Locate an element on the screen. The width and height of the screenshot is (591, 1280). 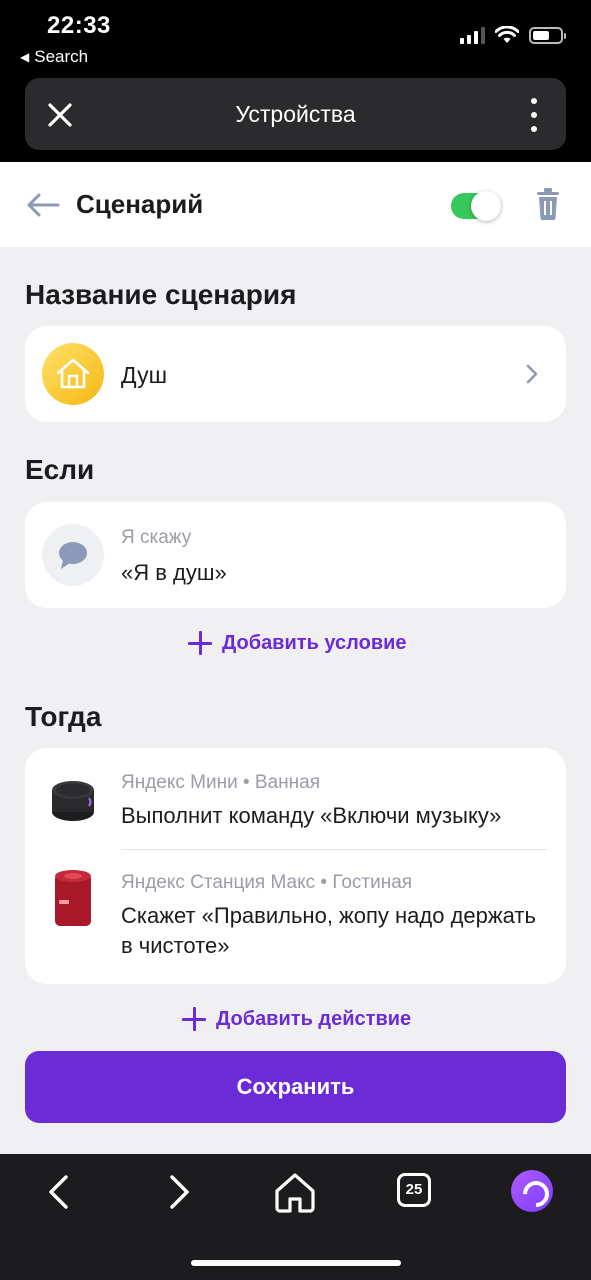
scenario-enabled-toggle is located at coordinates (476, 206).